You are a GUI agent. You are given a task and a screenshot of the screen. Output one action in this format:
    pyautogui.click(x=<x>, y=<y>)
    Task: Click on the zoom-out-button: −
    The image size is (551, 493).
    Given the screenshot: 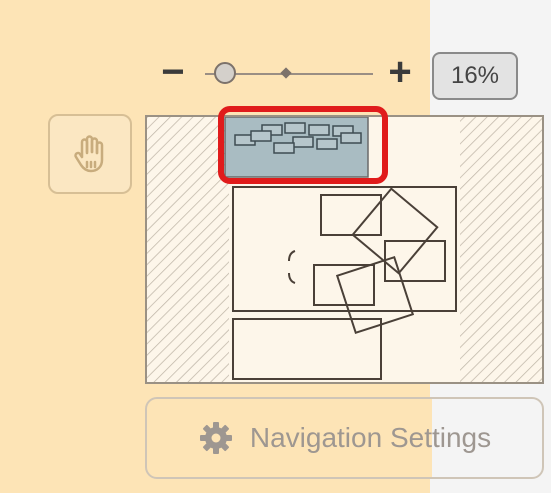 What is the action you would take?
    pyautogui.click(x=173, y=72)
    